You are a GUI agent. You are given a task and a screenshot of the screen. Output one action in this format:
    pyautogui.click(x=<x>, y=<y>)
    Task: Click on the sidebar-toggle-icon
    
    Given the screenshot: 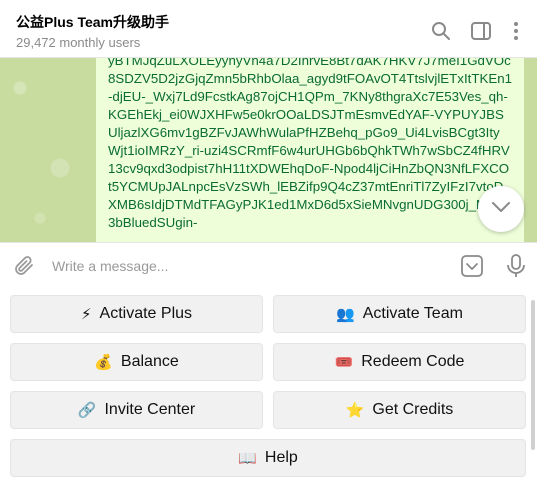 What is the action you would take?
    pyautogui.click(x=481, y=31)
    